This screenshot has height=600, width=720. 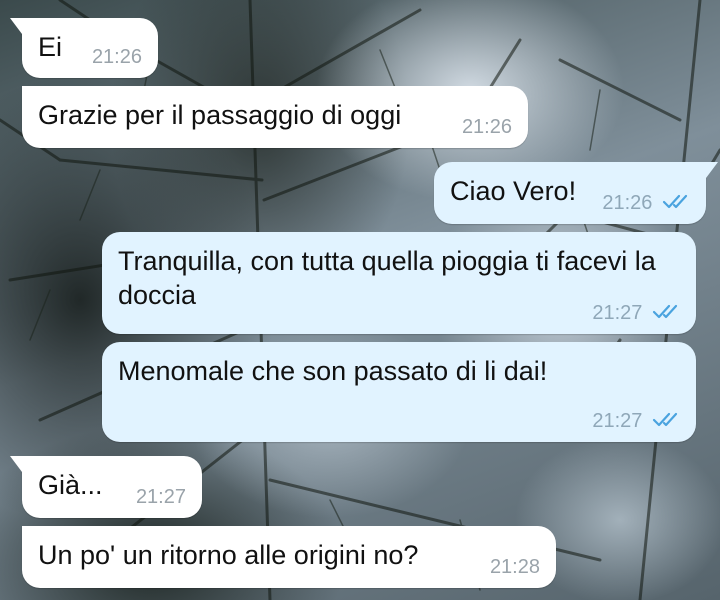 I want to click on message-text: Un po' un ritorno alle origini no?, so click(x=228, y=555).